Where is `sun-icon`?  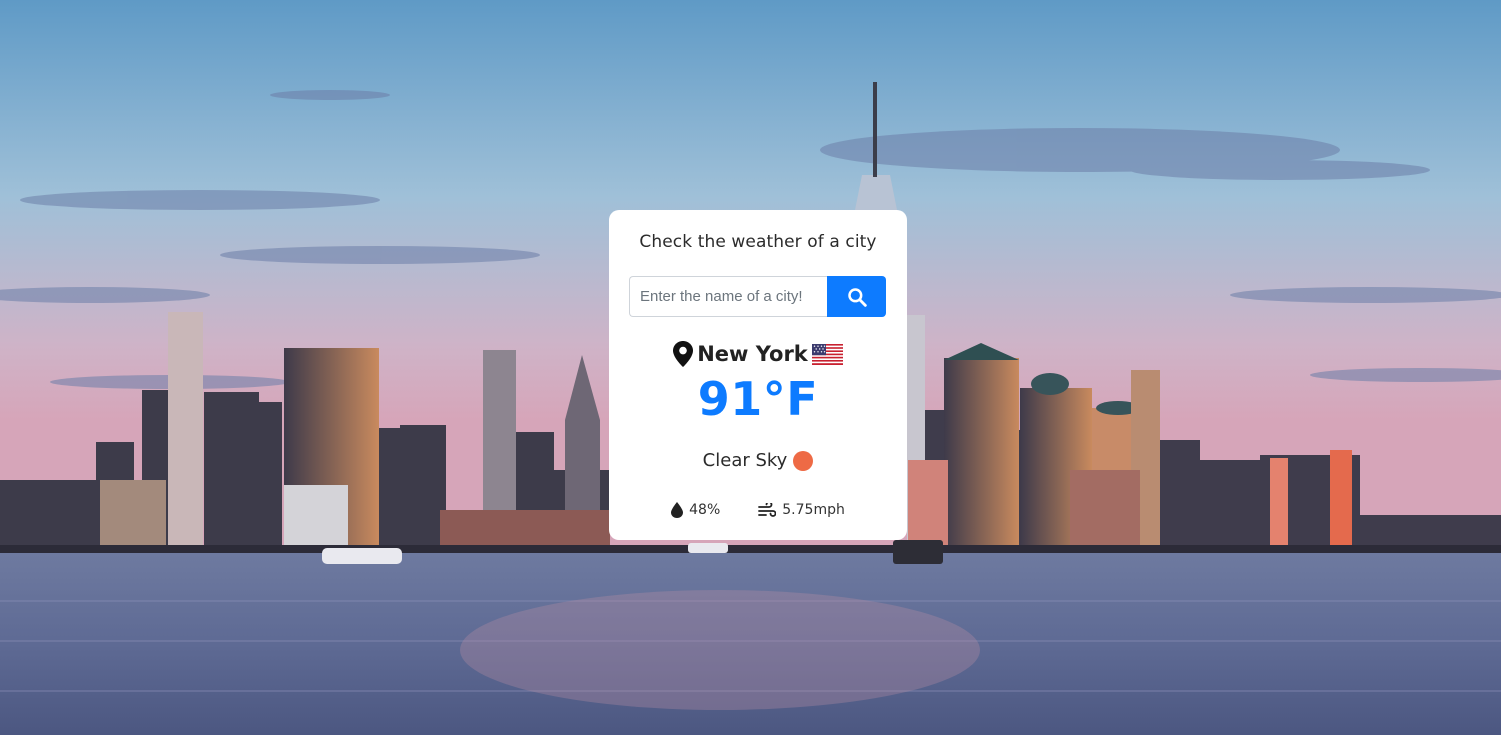 sun-icon is located at coordinates (803, 460).